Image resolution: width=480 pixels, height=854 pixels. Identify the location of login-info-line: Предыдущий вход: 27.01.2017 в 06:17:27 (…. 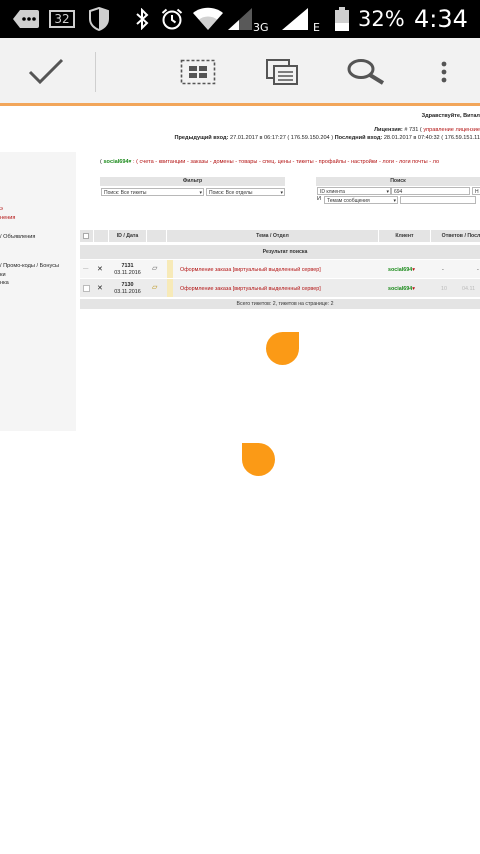
(327, 138).